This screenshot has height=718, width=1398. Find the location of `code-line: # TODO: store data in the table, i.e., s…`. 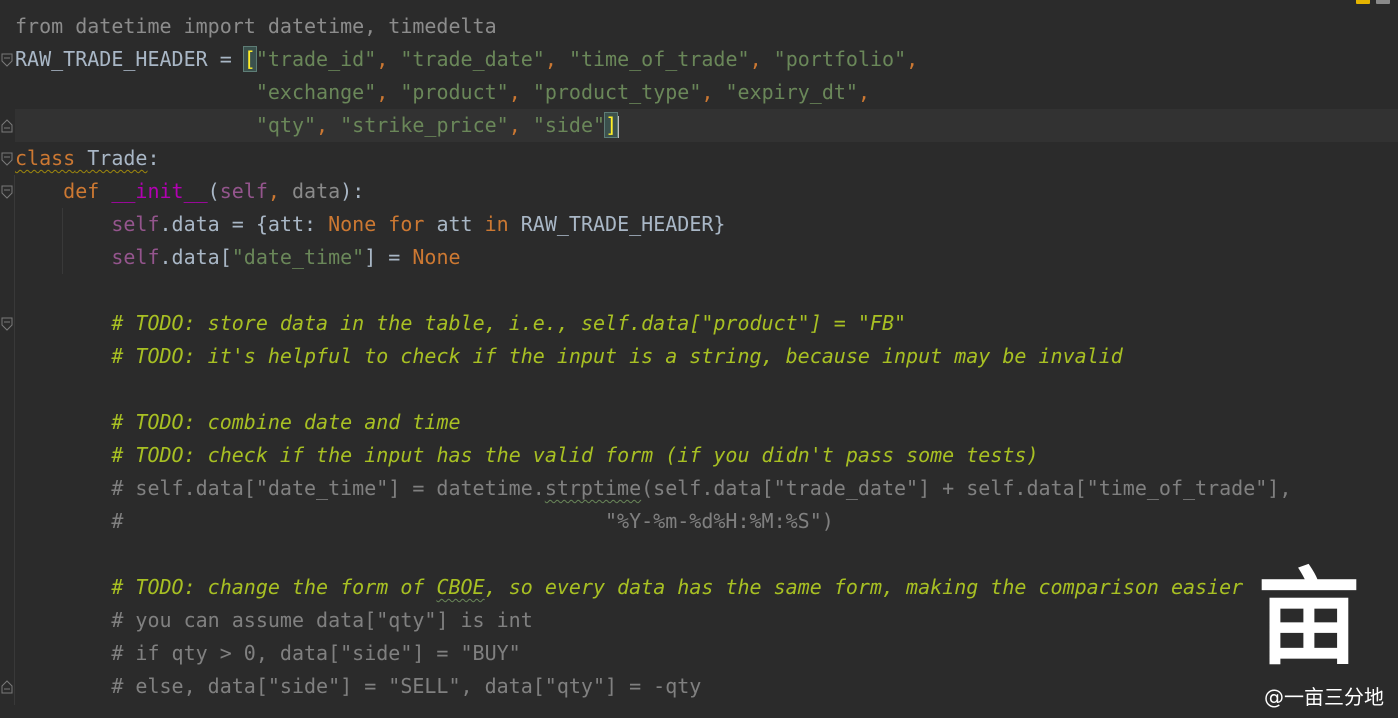

code-line: # TODO: store data in the table, i.e., s… is located at coordinates (706, 323).